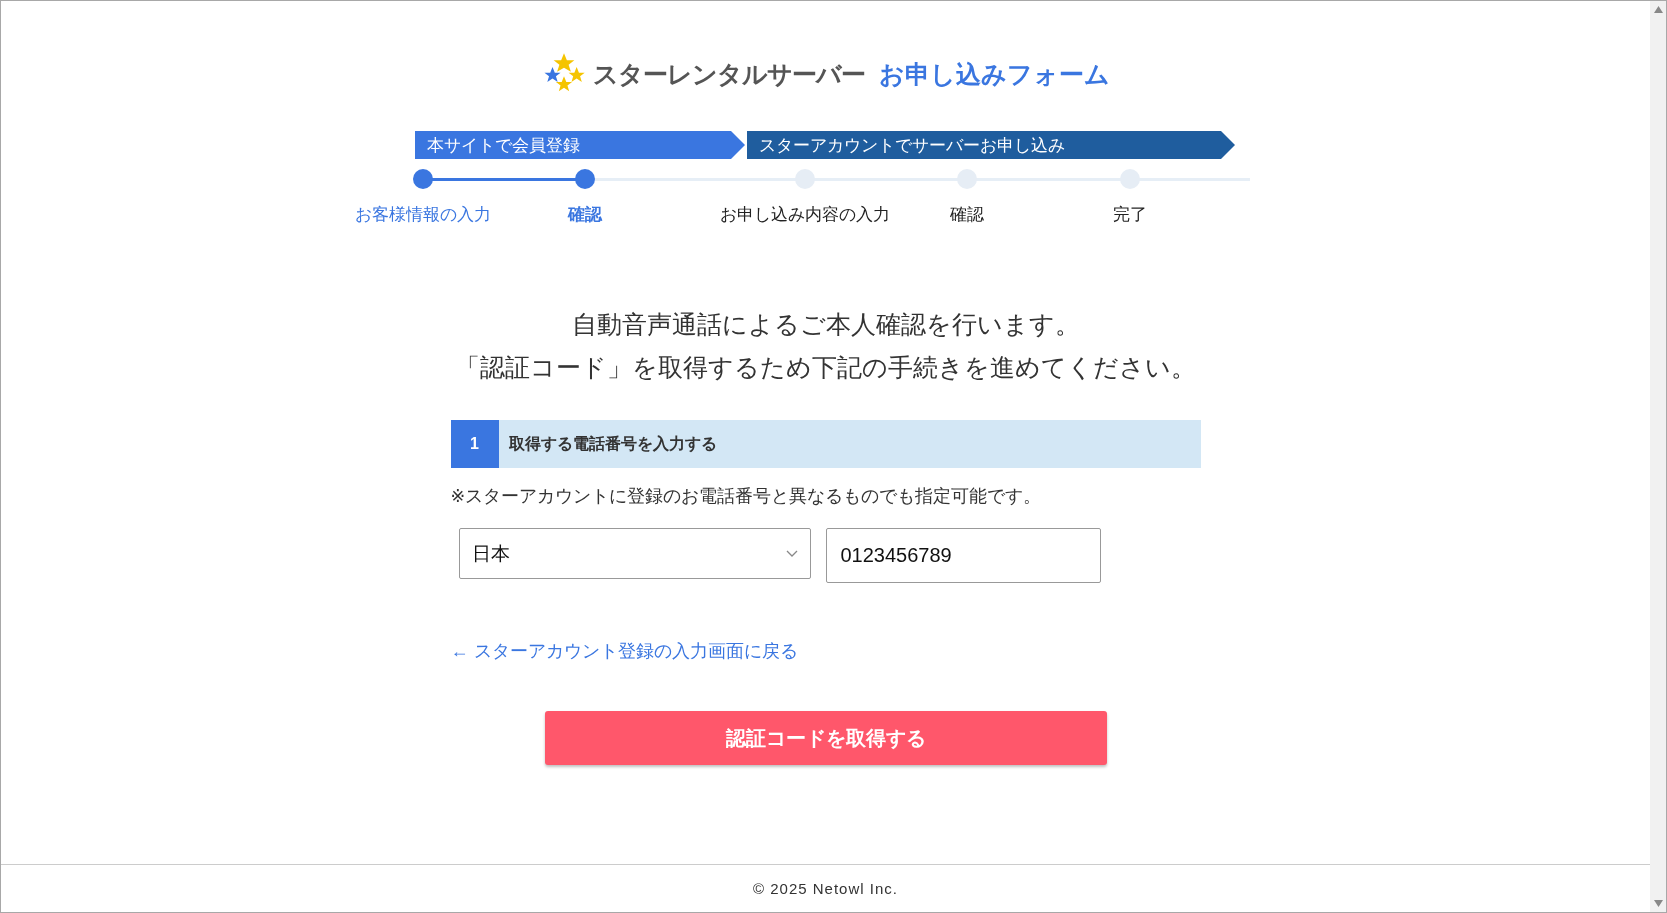 The height and width of the screenshot is (913, 1667). Describe the element at coordinates (963, 555) in the screenshot. I see `phone-input-field: 0123456789` at that location.